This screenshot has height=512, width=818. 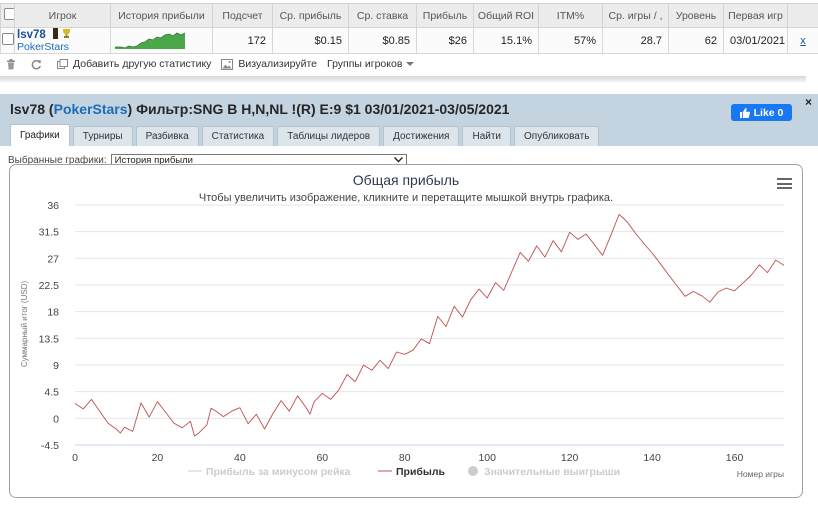 What do you see at coordinates (735, 458) in the screenshot?
I see `x-tick-label: 160` at bounding box center [735, 458].